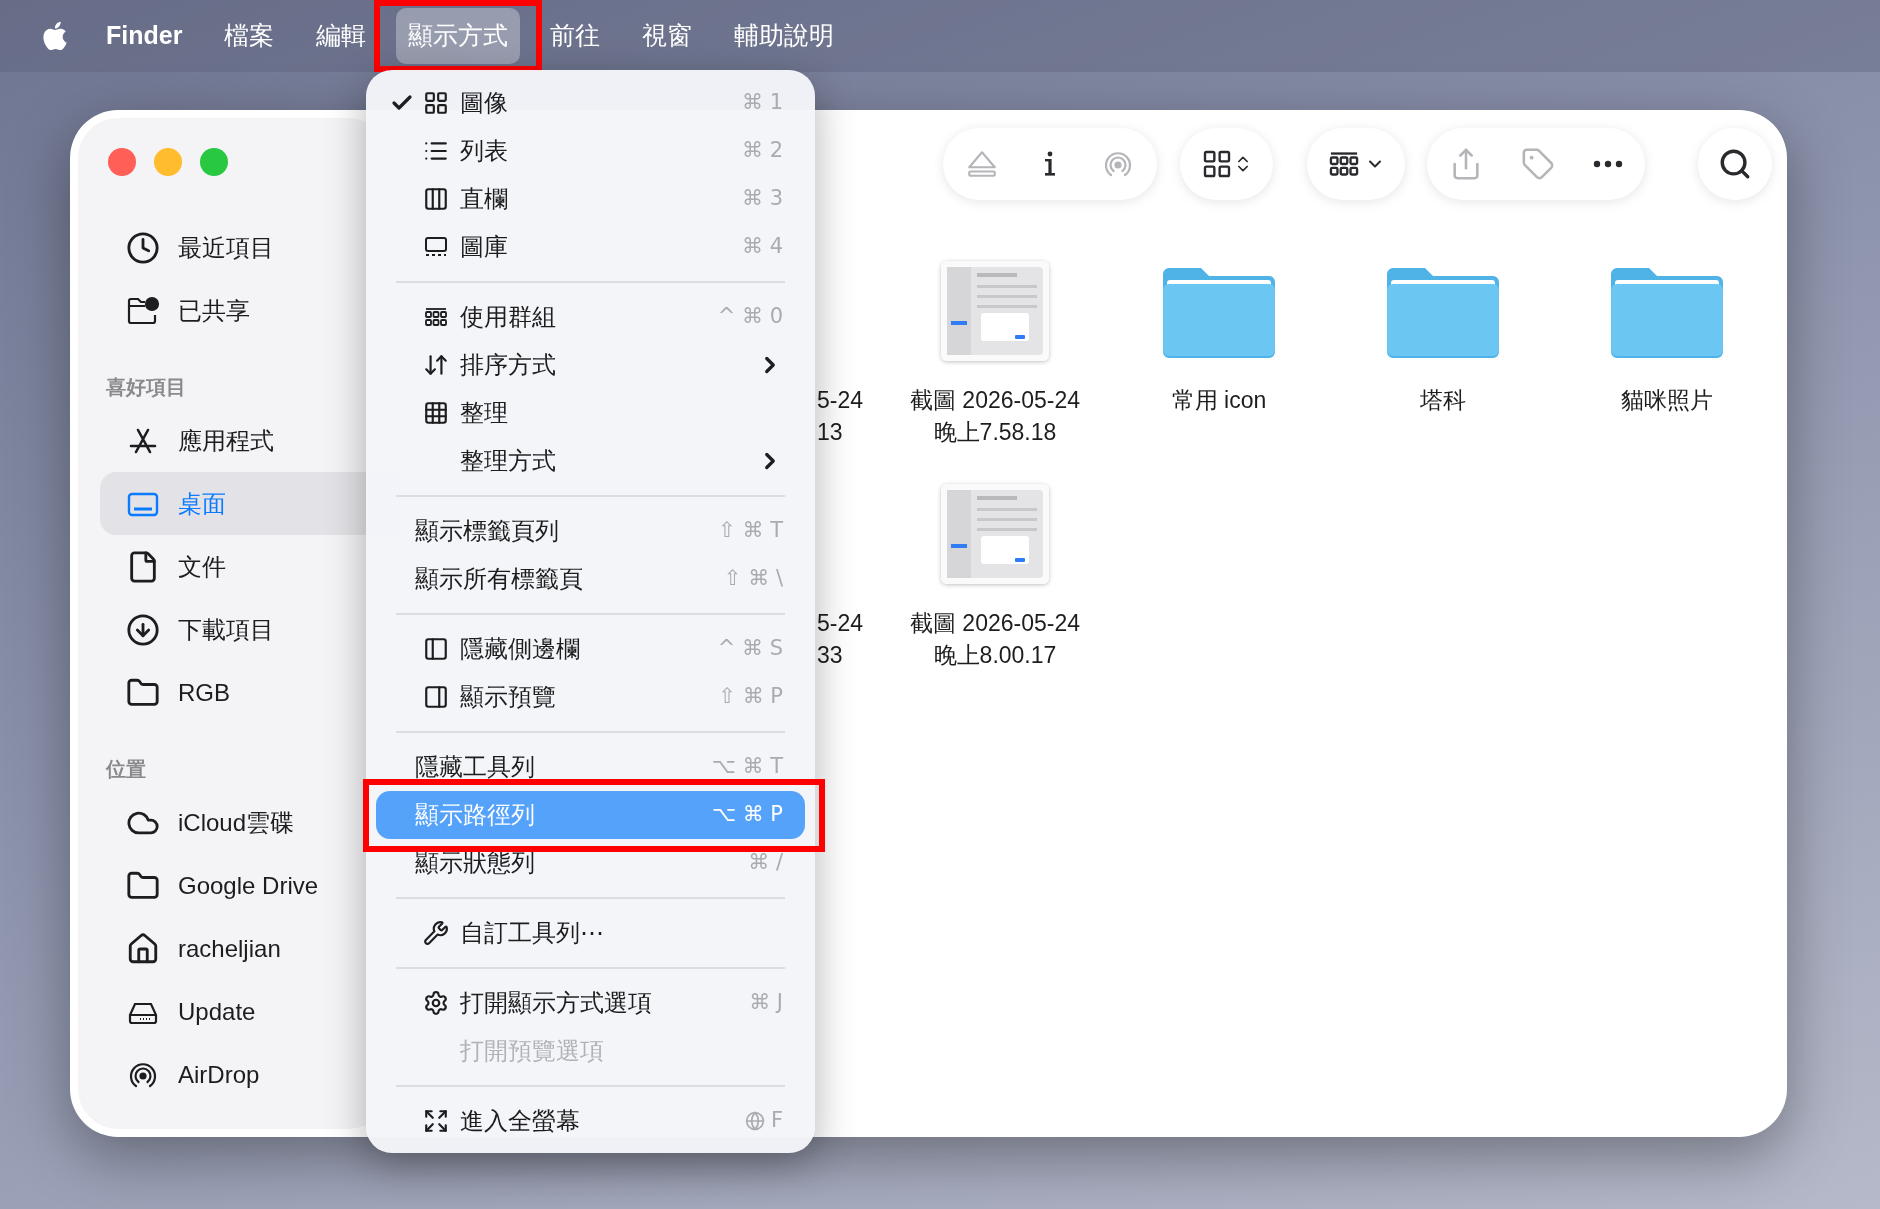 The height and width of the screenshot is (1209, 1880). Describe the element at coordinates (143, 629) in the screenshot. I see `download-icon` at that location.